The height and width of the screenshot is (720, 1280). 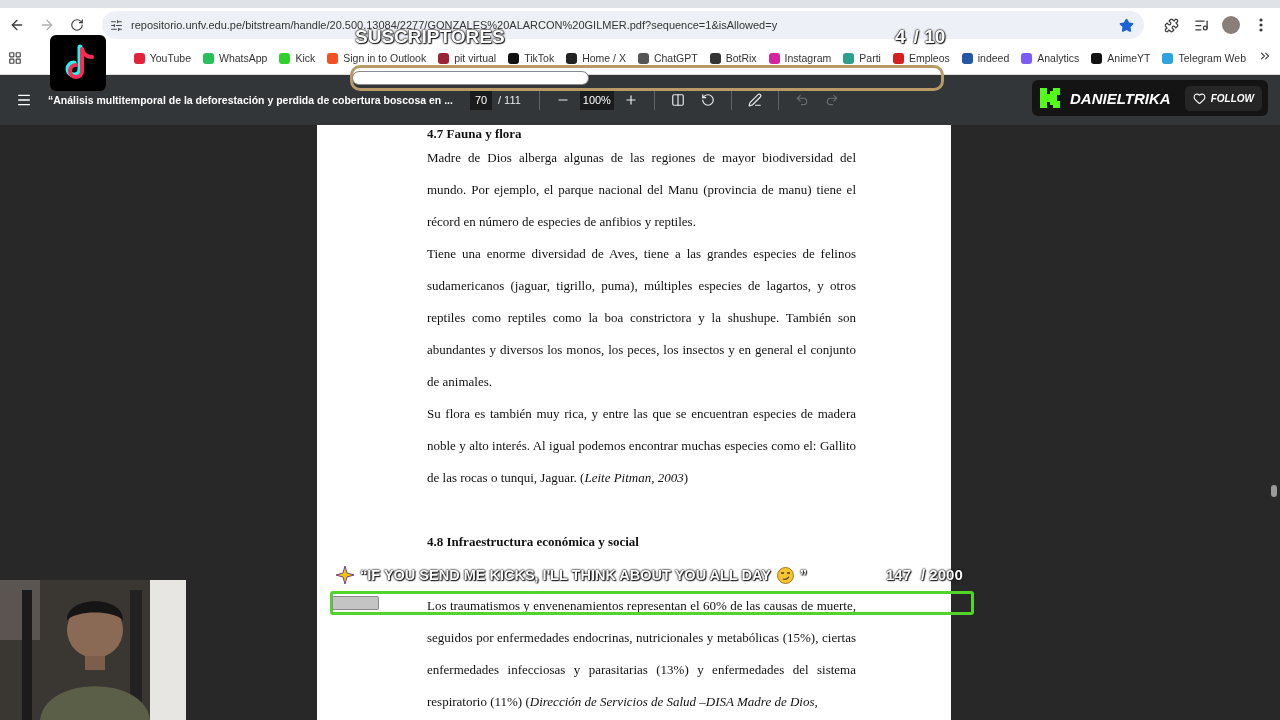 I want to click on bookmark-link: BotRix, so click(x=733, y=58).